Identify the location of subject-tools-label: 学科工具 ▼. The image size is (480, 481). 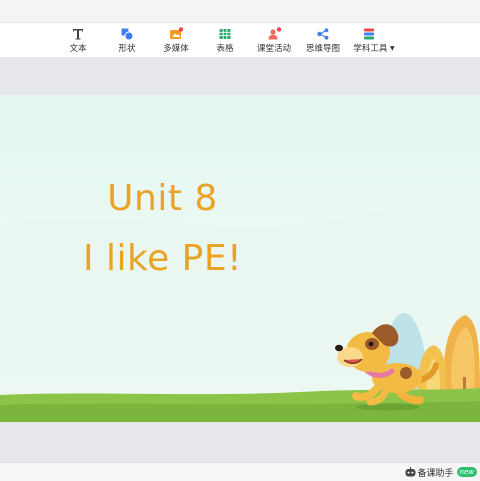
(374, 48).